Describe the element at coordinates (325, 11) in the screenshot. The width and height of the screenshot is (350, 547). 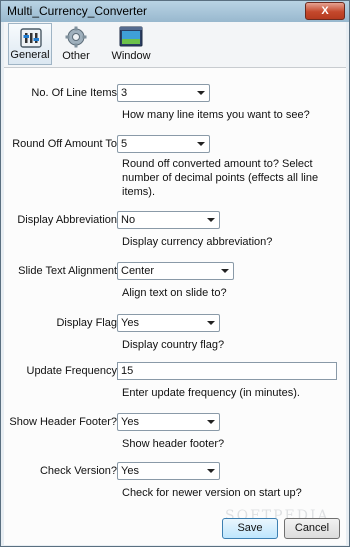
I see `close-button: X` at that location.